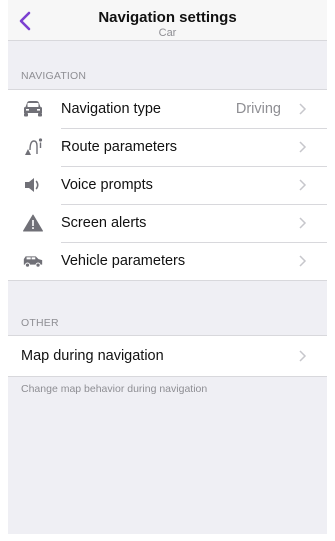 This screenshot has width=335, height=541. Describe the element at coordinates (258, 109) in the screenshot. I see `list-item-value: Driving` at that location.